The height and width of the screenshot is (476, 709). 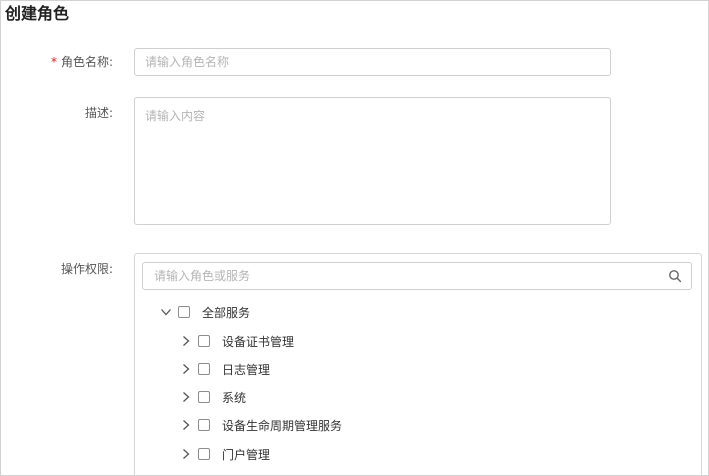 I want to click on chevron-down-icon, so click(x=166, y=312).